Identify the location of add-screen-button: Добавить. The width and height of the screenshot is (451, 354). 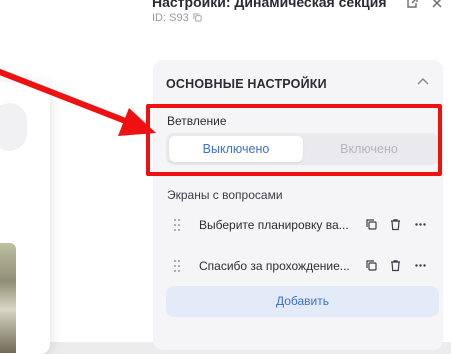
(302, 301).